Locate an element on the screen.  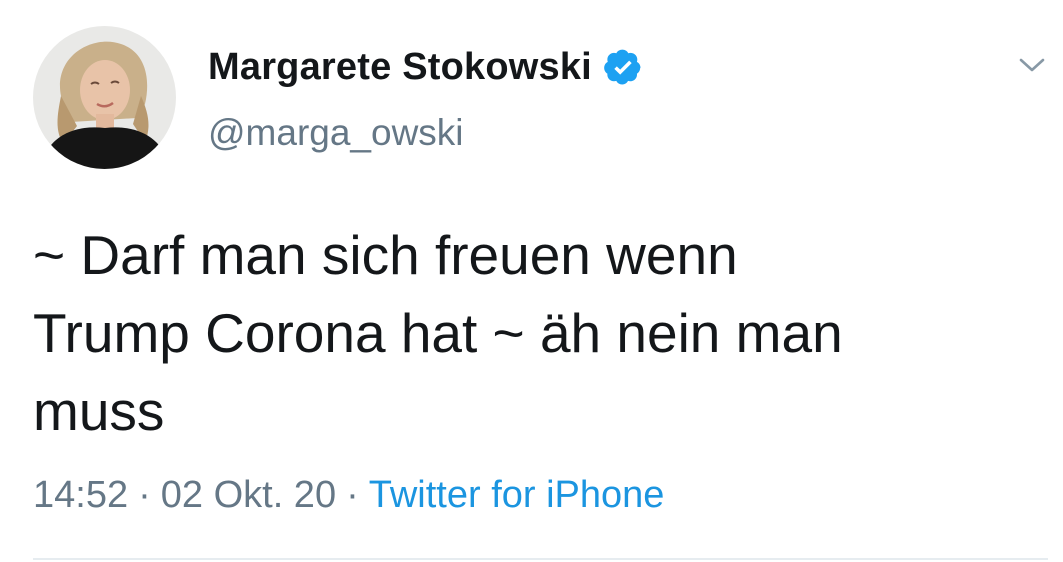
divider is located at coordinates (540, 559).